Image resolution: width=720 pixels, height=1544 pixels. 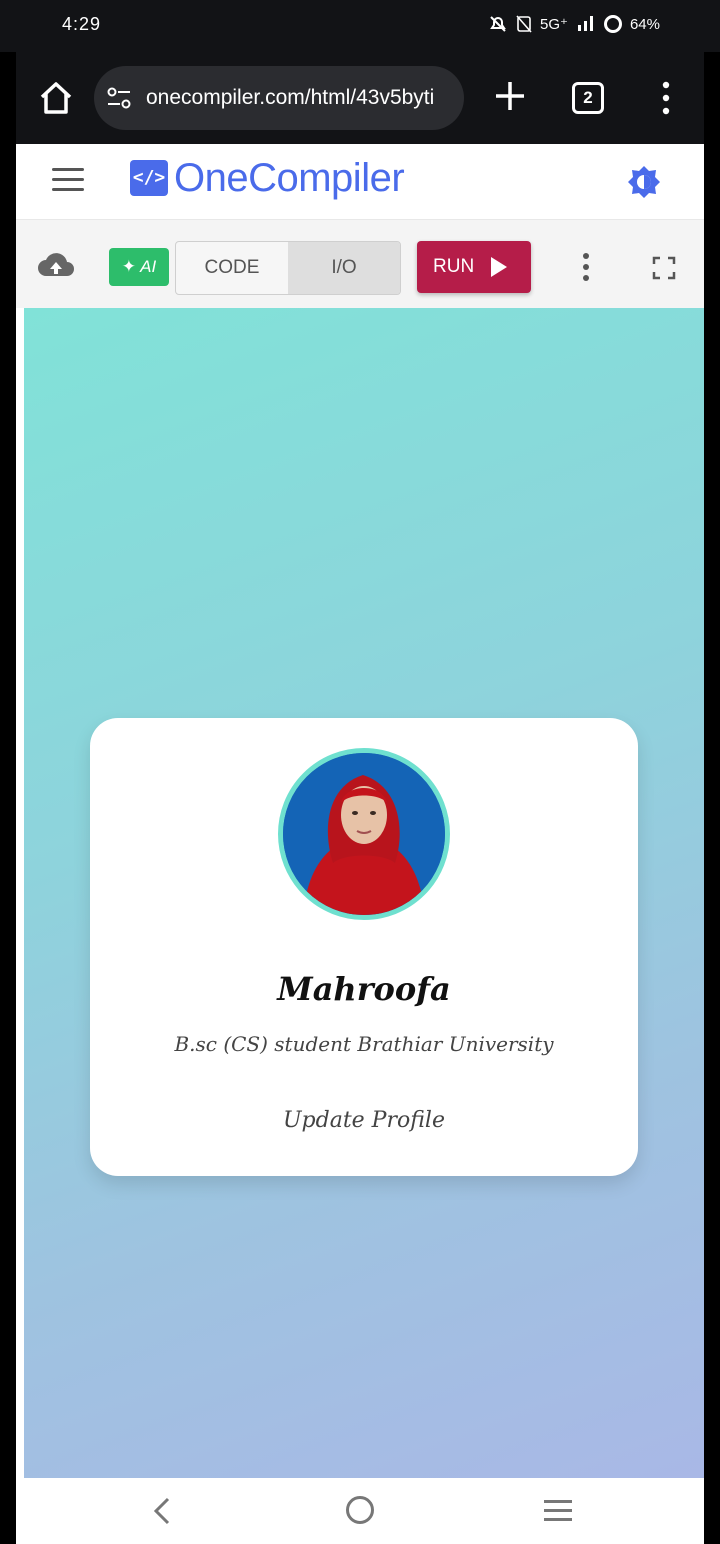 What do you see at coordinates (666, 98) in the screenshot?
I see `kebab-icon` at bounding box center [666, 98].